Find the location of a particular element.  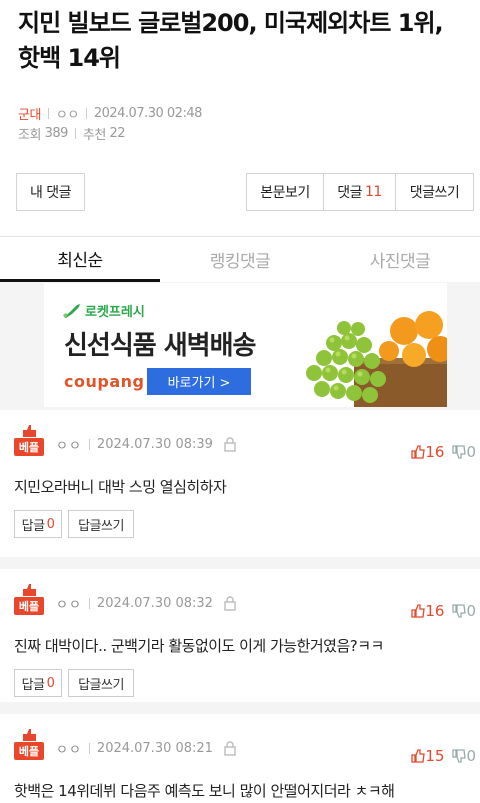

comments-button: 댓글 11 is located at coordinates (360, 192).